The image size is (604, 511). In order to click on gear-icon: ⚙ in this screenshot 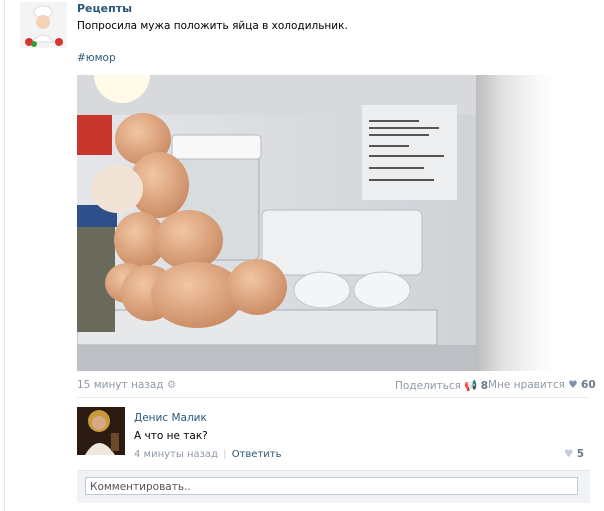, I will do `click(171, 385)`.